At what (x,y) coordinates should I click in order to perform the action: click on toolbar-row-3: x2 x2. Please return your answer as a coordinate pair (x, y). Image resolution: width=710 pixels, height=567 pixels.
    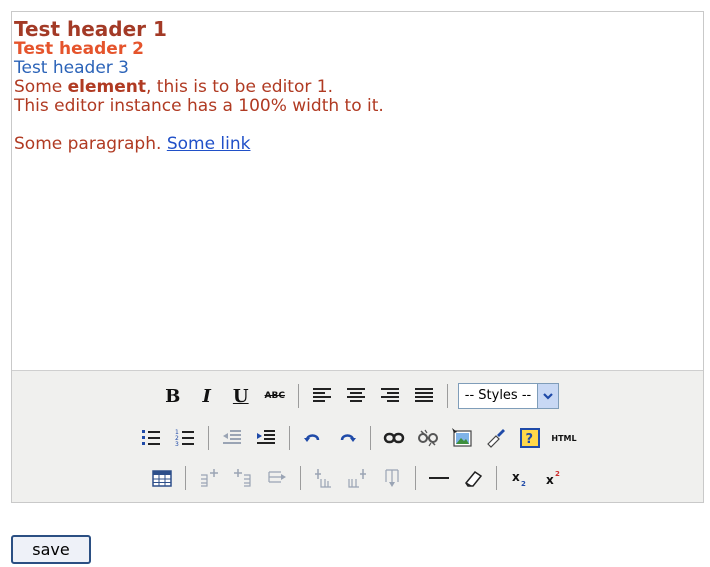
    Looking at the image, I should click on (357, 478).